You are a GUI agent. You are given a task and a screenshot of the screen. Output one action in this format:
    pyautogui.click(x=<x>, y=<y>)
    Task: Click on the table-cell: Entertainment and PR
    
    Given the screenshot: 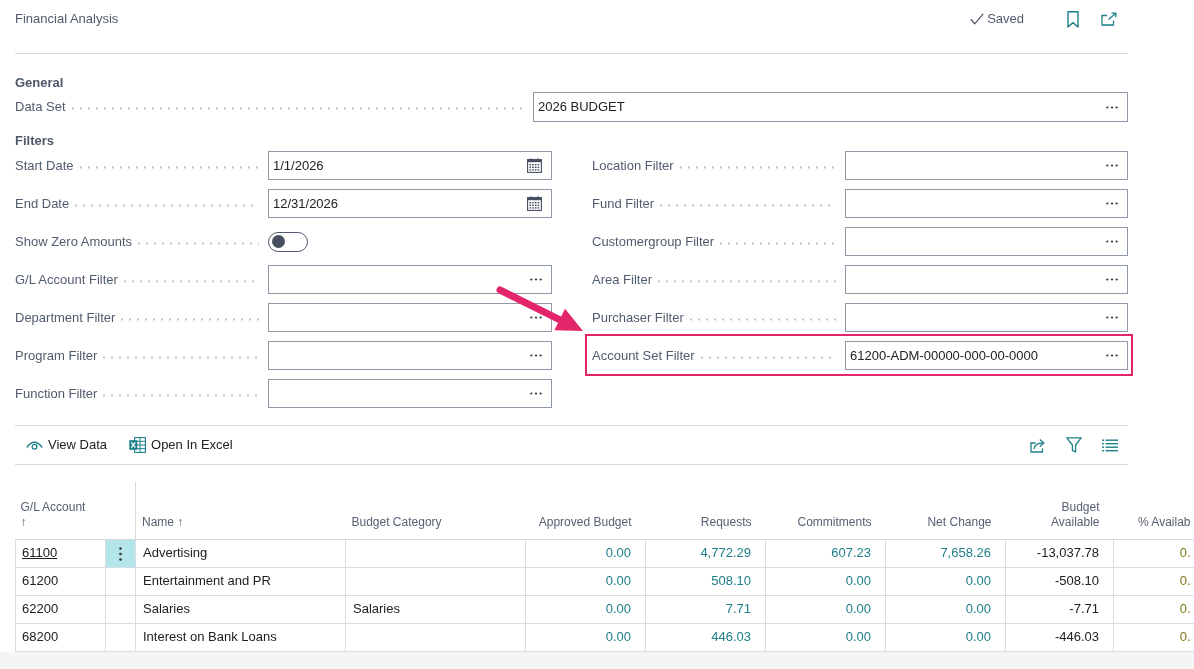 What is the action you would take?
    pyautogui.click(x=240, y=581)
    